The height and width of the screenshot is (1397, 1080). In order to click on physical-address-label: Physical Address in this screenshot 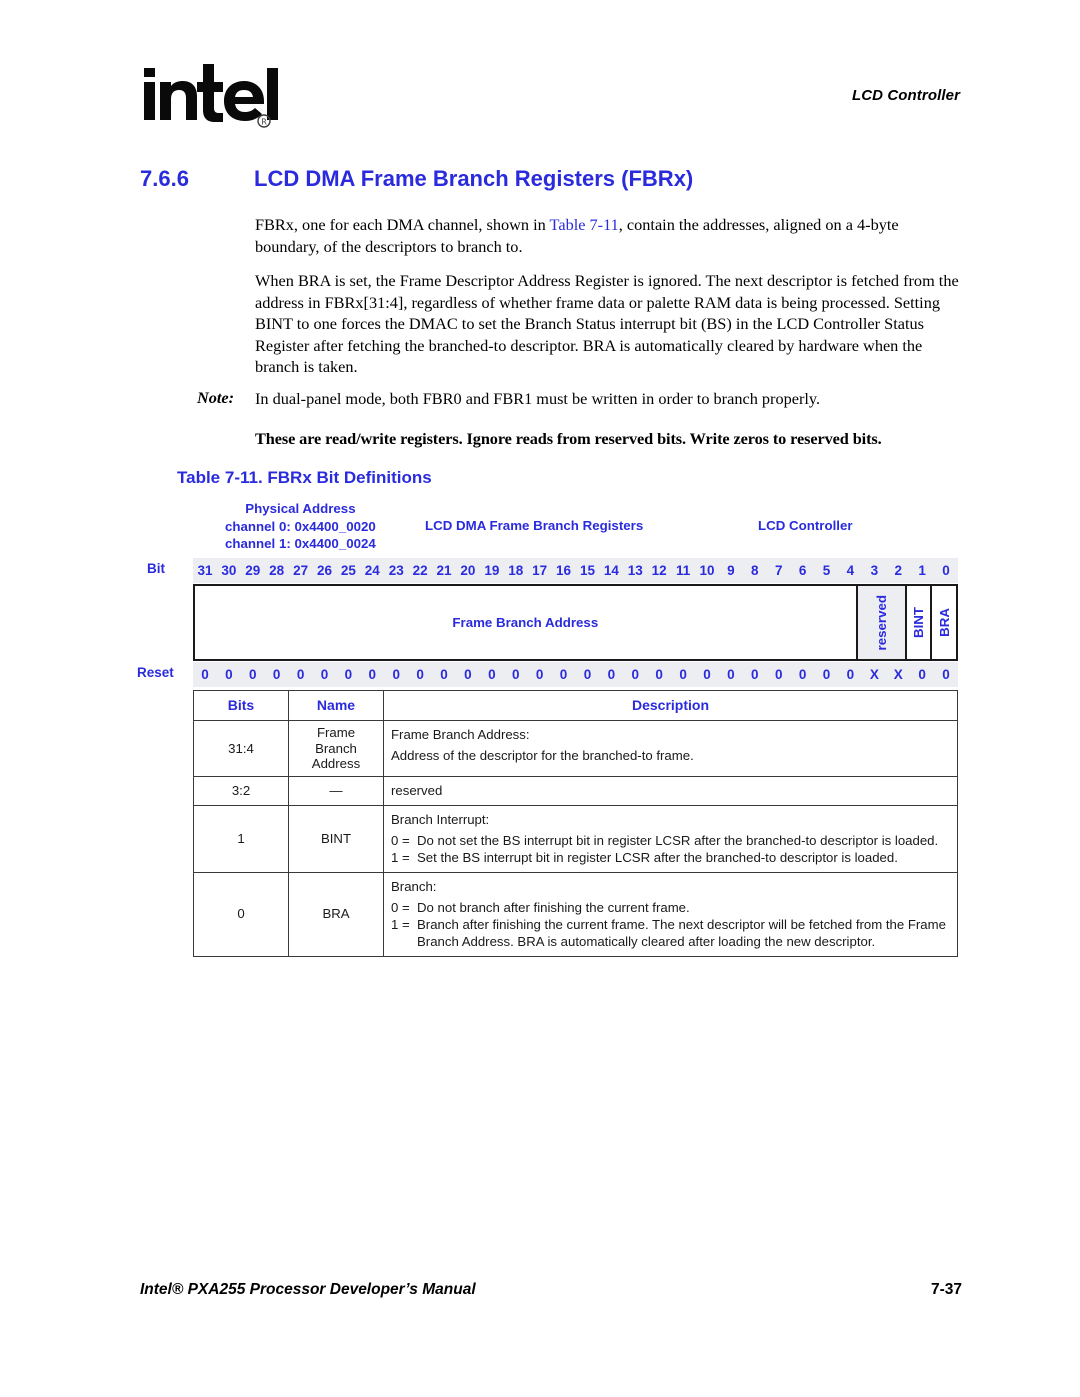, I will do `click(300, 508)`.